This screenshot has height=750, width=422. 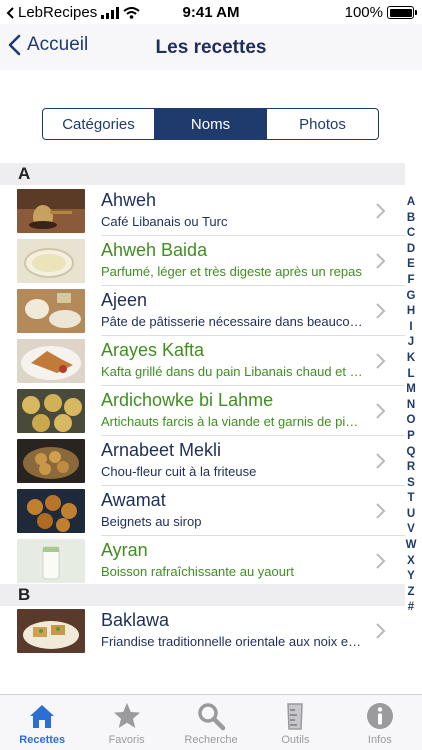 I want to click on index-letter: Y, so click(x=411, y=577).